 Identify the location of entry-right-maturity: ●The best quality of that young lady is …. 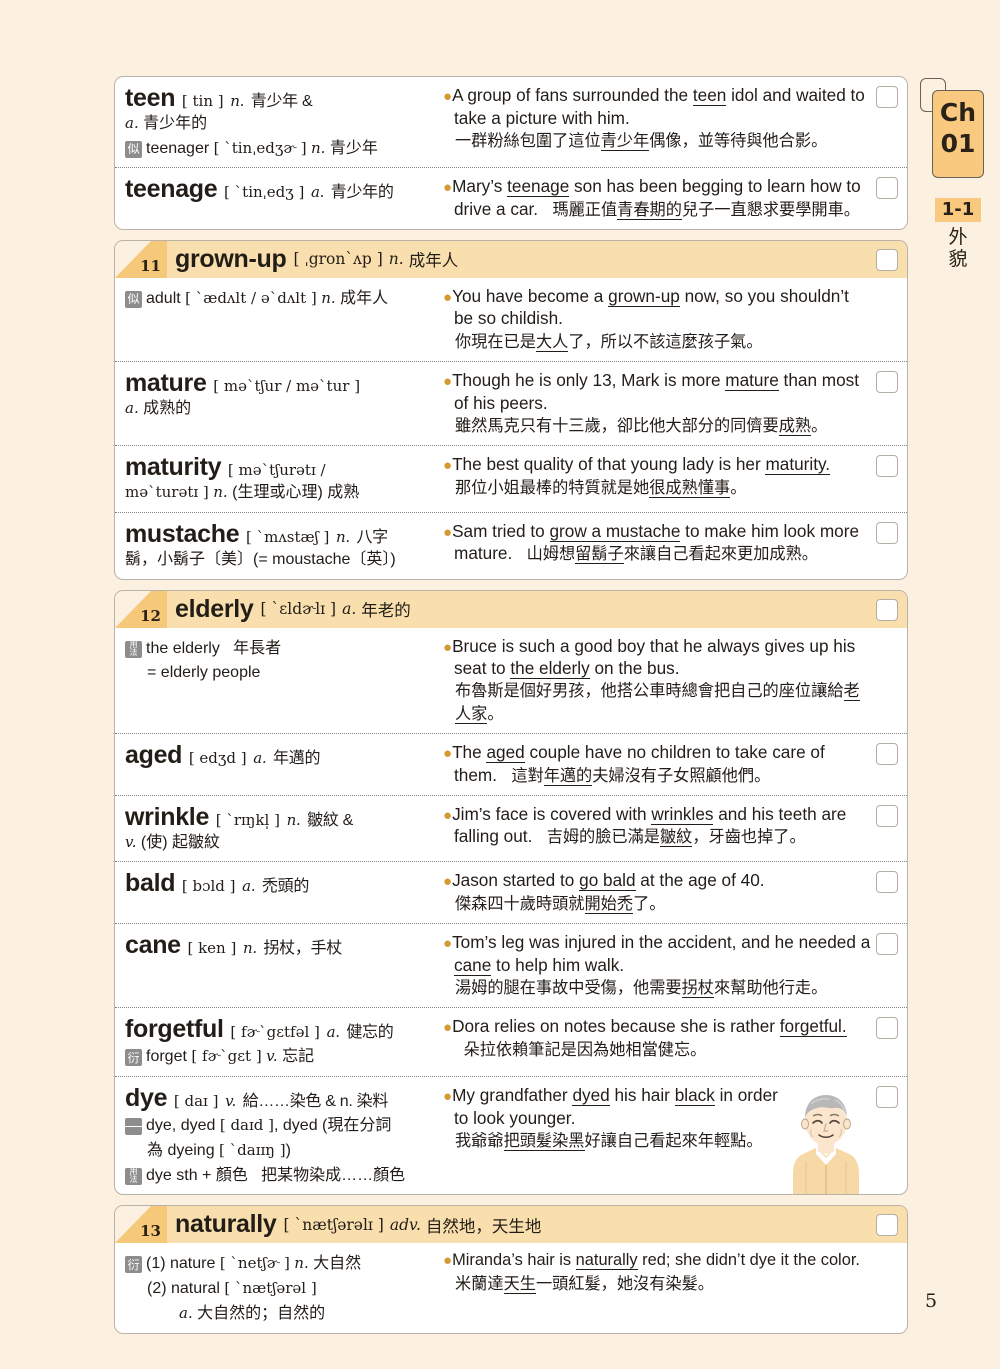
(671, 479).